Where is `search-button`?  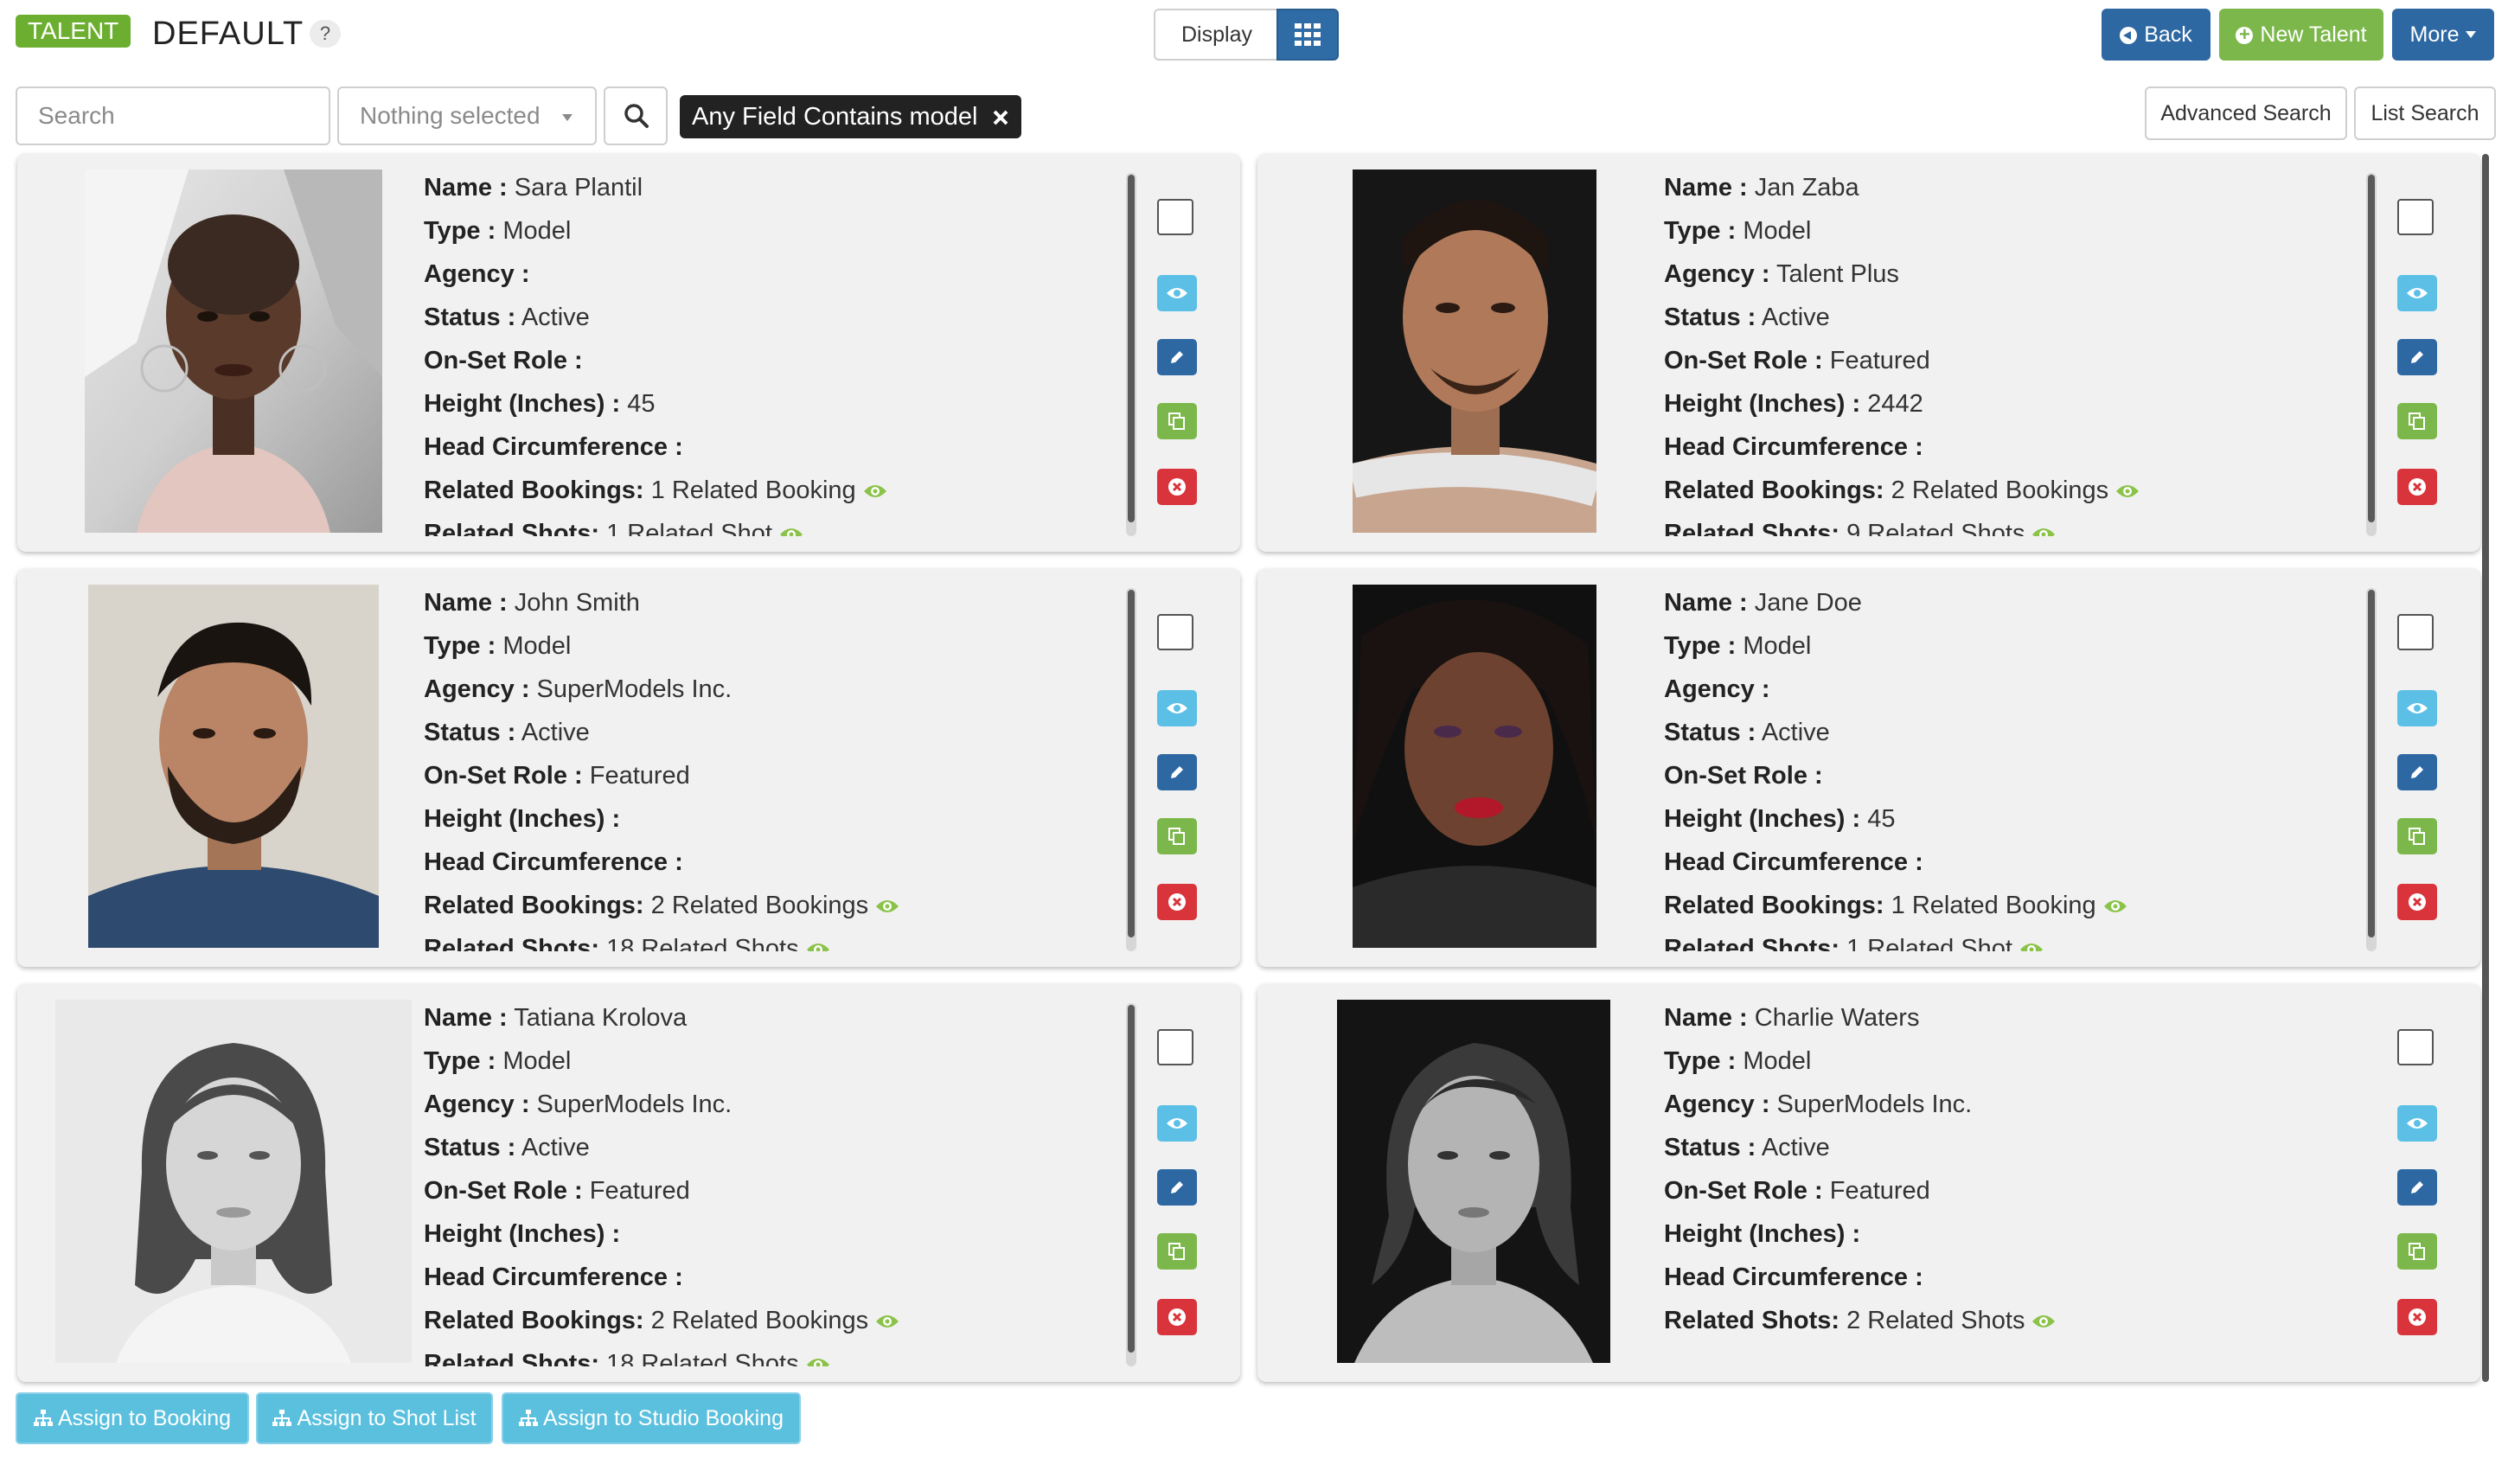 search-button is located at coordinates (636, 116).